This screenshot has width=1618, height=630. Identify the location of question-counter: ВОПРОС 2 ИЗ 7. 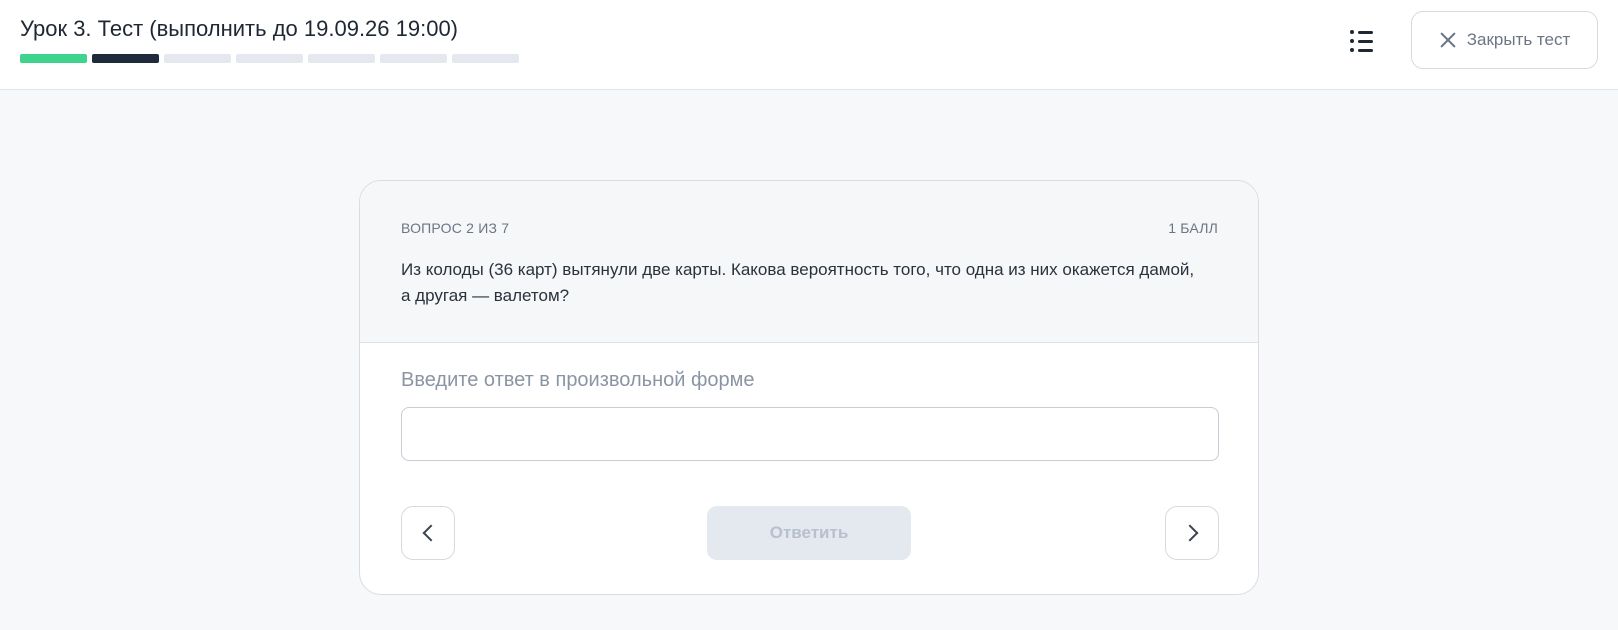
(455, 228).